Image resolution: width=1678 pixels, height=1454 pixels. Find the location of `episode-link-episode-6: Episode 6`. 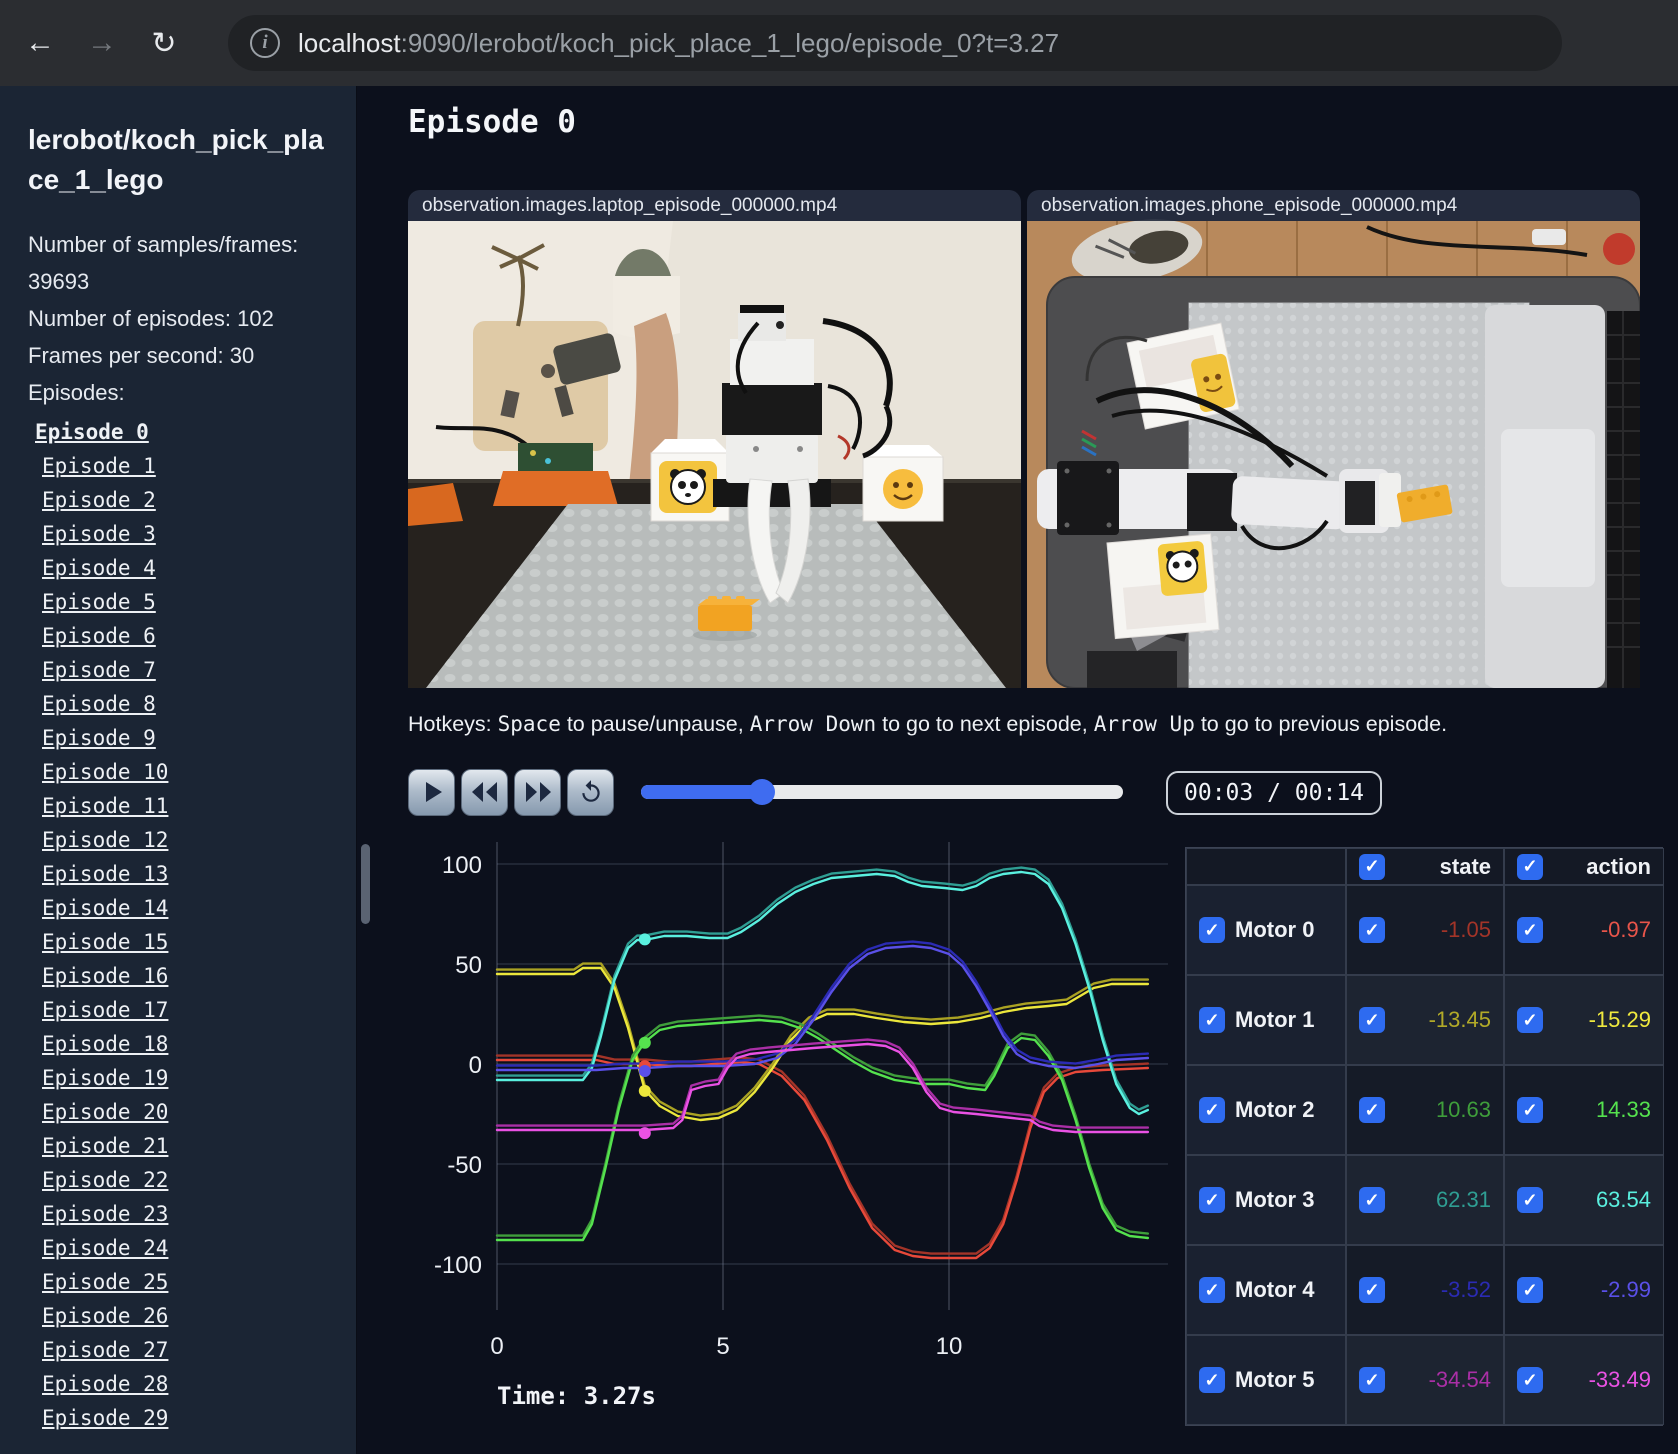

episode-link-episode-6: Episode 6 is located at coordinates (189, 636).